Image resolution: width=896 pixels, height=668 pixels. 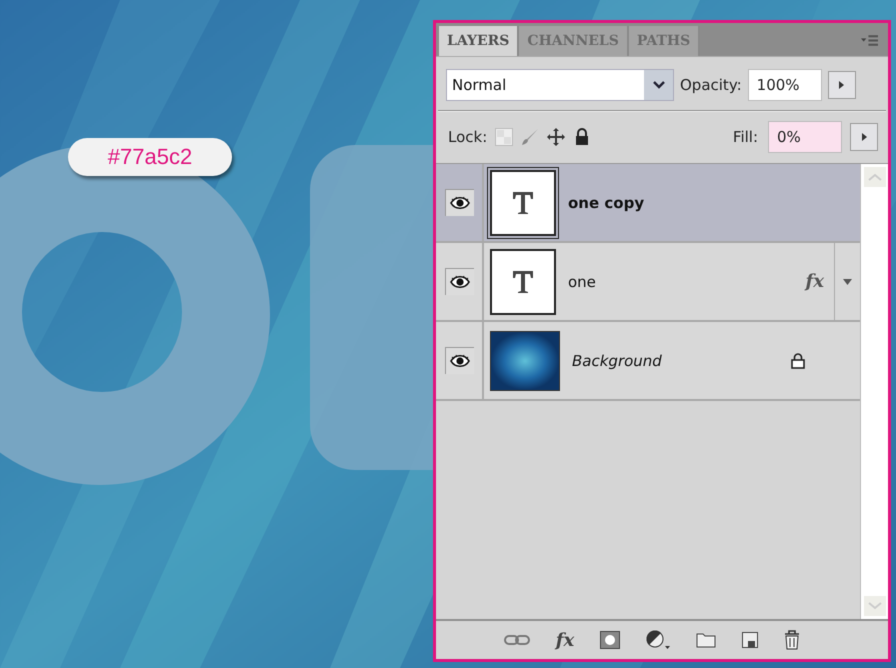 I want to click on lock-label: Lock:, so click(x=468, y=137).